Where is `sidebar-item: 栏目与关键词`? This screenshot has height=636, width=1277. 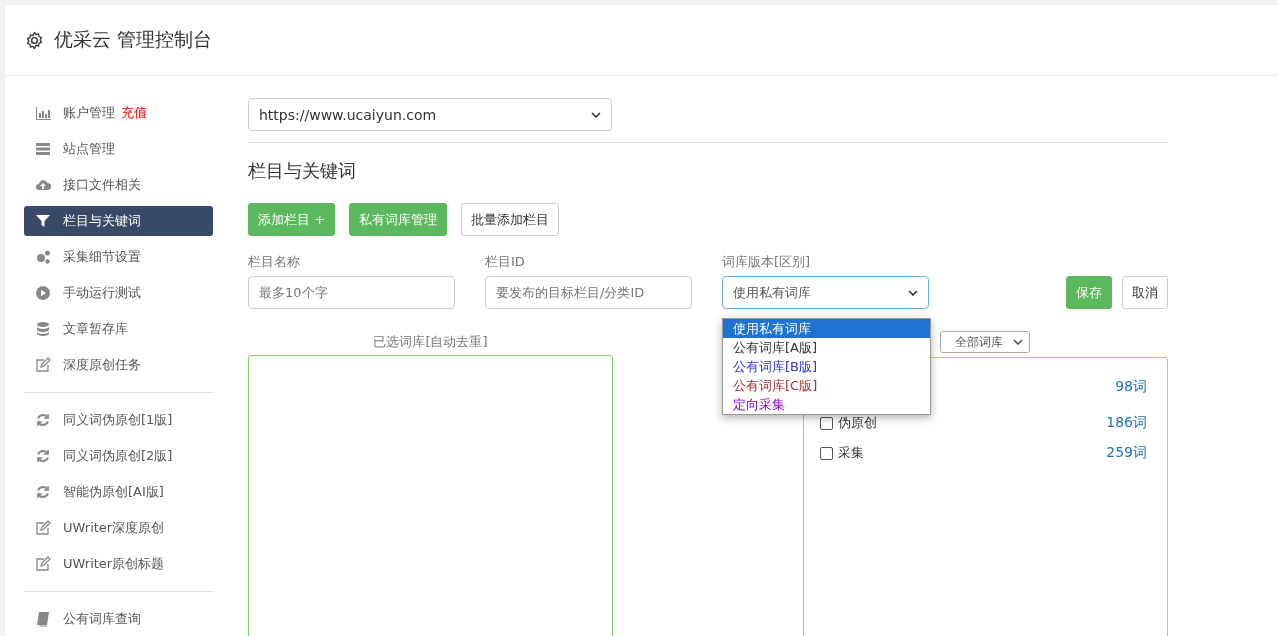 sidebar-item: 栏目与关键词 is located at coordinates (118, 221).